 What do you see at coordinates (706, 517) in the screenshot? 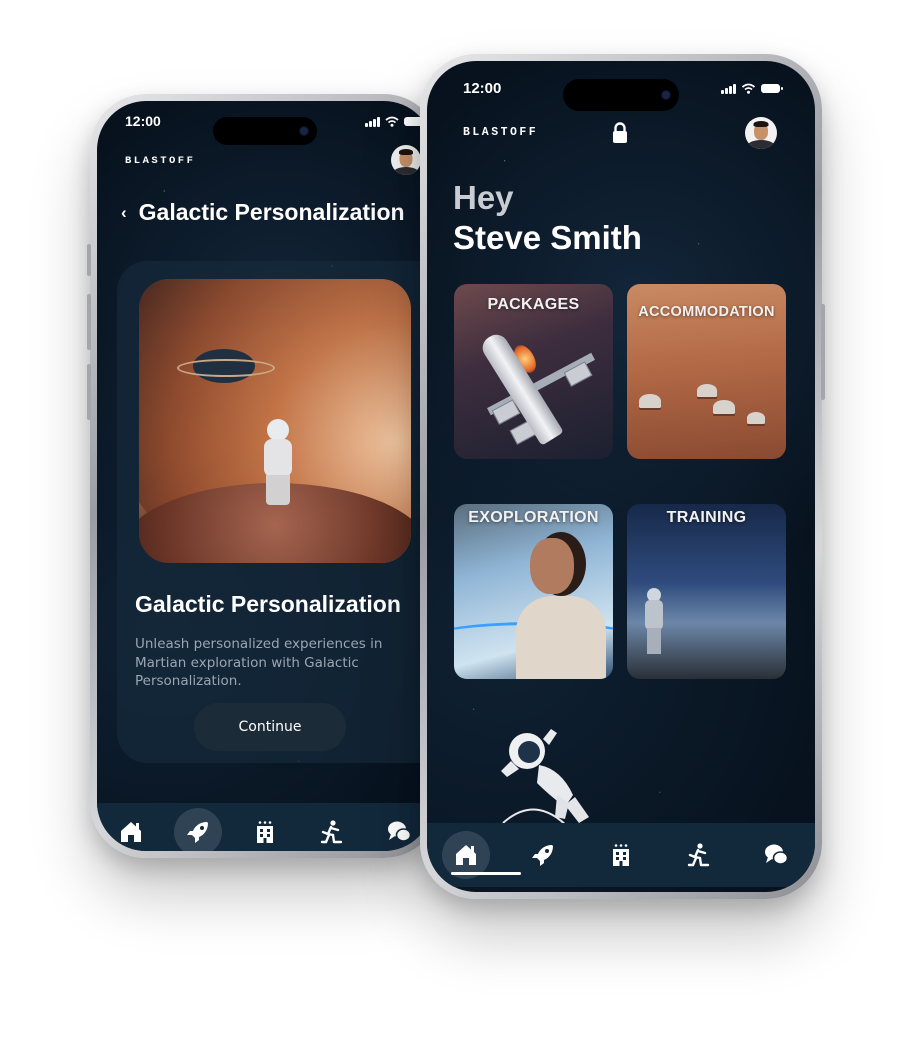
I see `tile-label: TRAINING` at bounding box center [706, 517].